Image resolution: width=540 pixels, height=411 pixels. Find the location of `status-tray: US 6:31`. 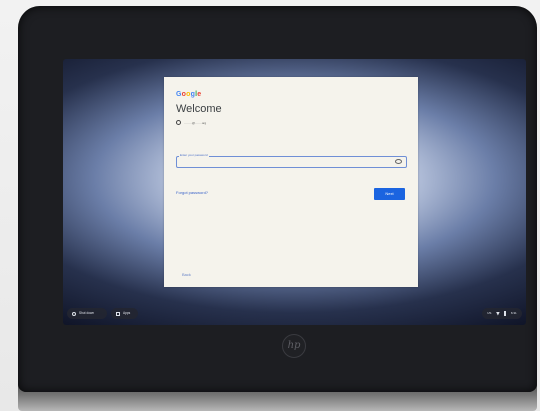

status-tray: US 6:31 is located at coordinates (502, 313).